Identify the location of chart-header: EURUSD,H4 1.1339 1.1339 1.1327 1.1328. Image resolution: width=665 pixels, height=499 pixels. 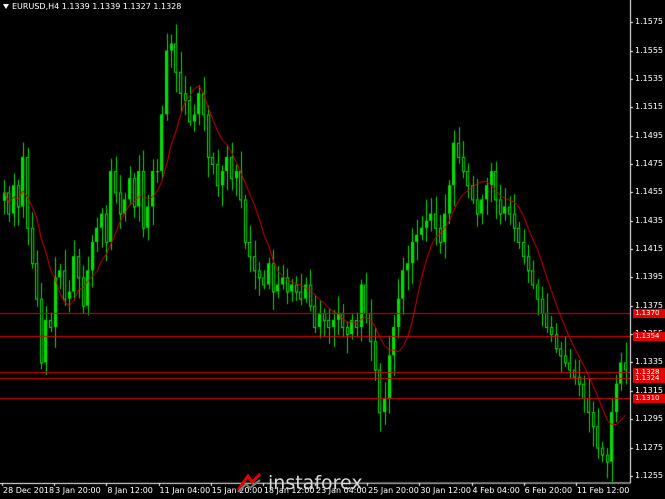
(92, 6).